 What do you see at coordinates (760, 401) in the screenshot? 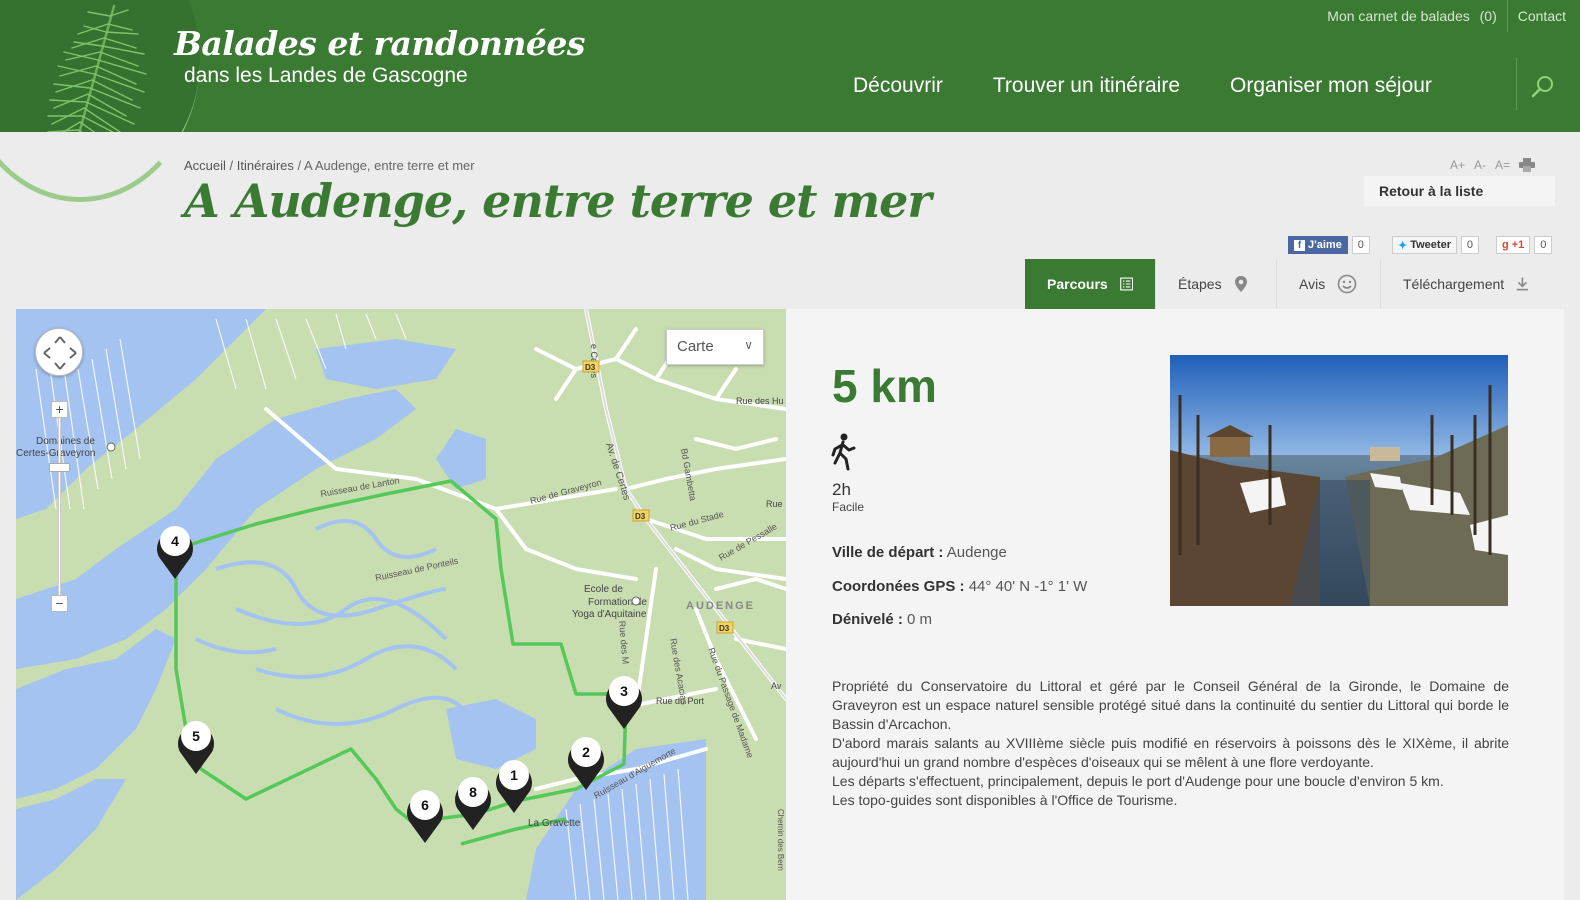
I see `map-label: Rue des Hu` at bounding box center [760, 401].